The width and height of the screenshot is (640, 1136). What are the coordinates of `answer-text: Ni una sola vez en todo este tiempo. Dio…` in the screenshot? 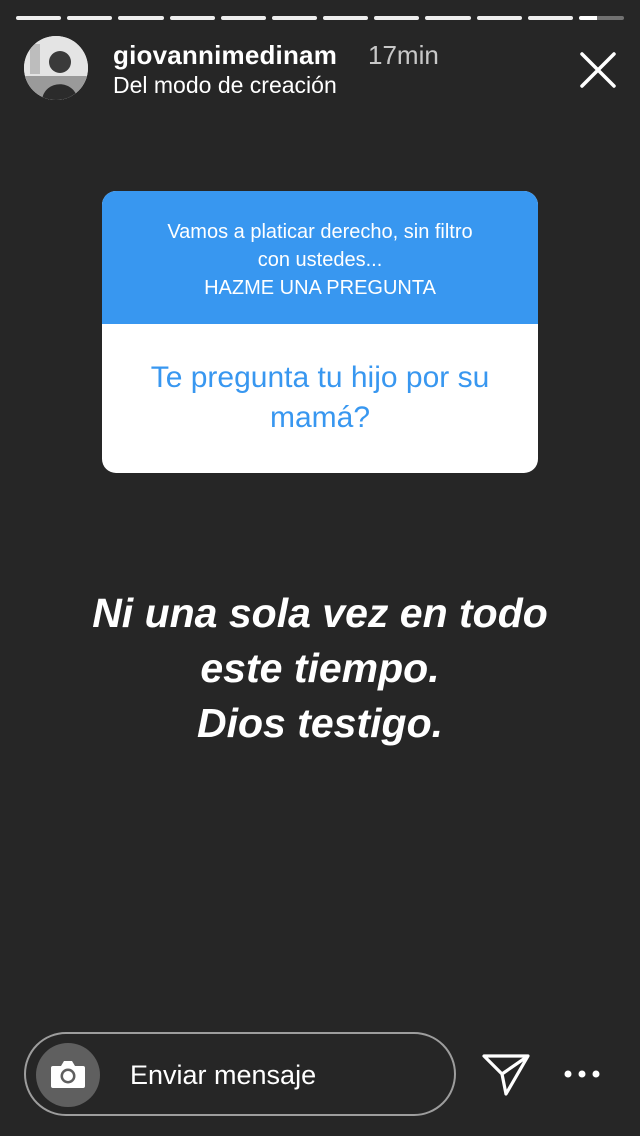 It's located at (320, 668).